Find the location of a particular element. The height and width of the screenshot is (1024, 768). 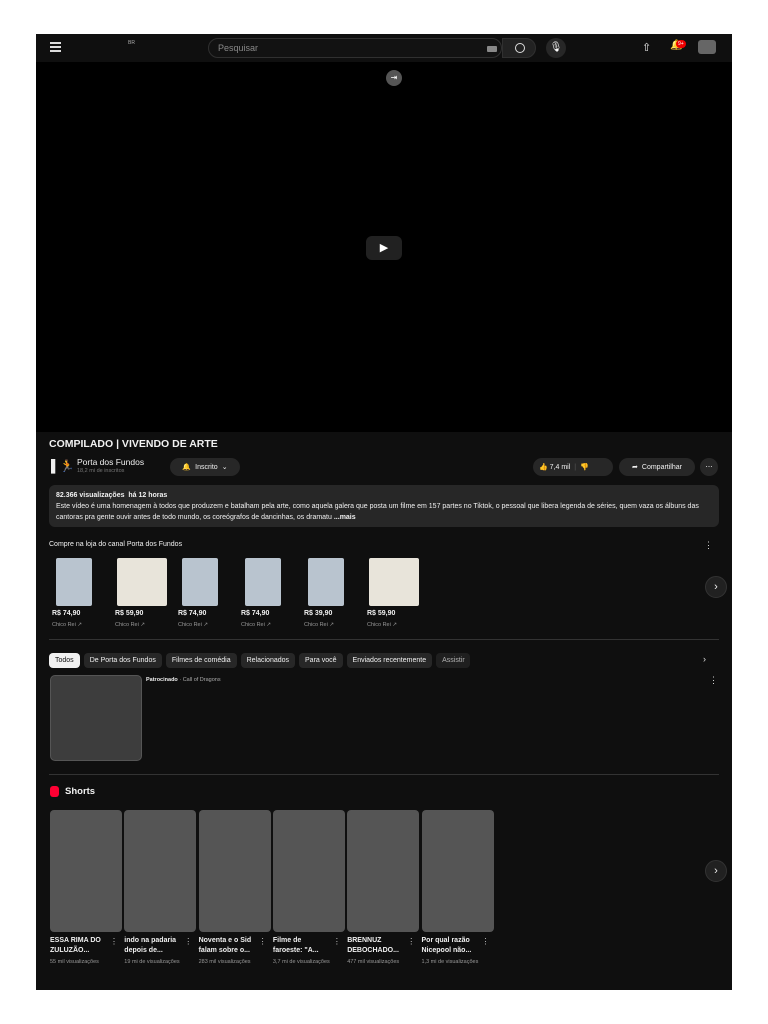

chip-filter: Relacionados is located at coordinates (268, 660).